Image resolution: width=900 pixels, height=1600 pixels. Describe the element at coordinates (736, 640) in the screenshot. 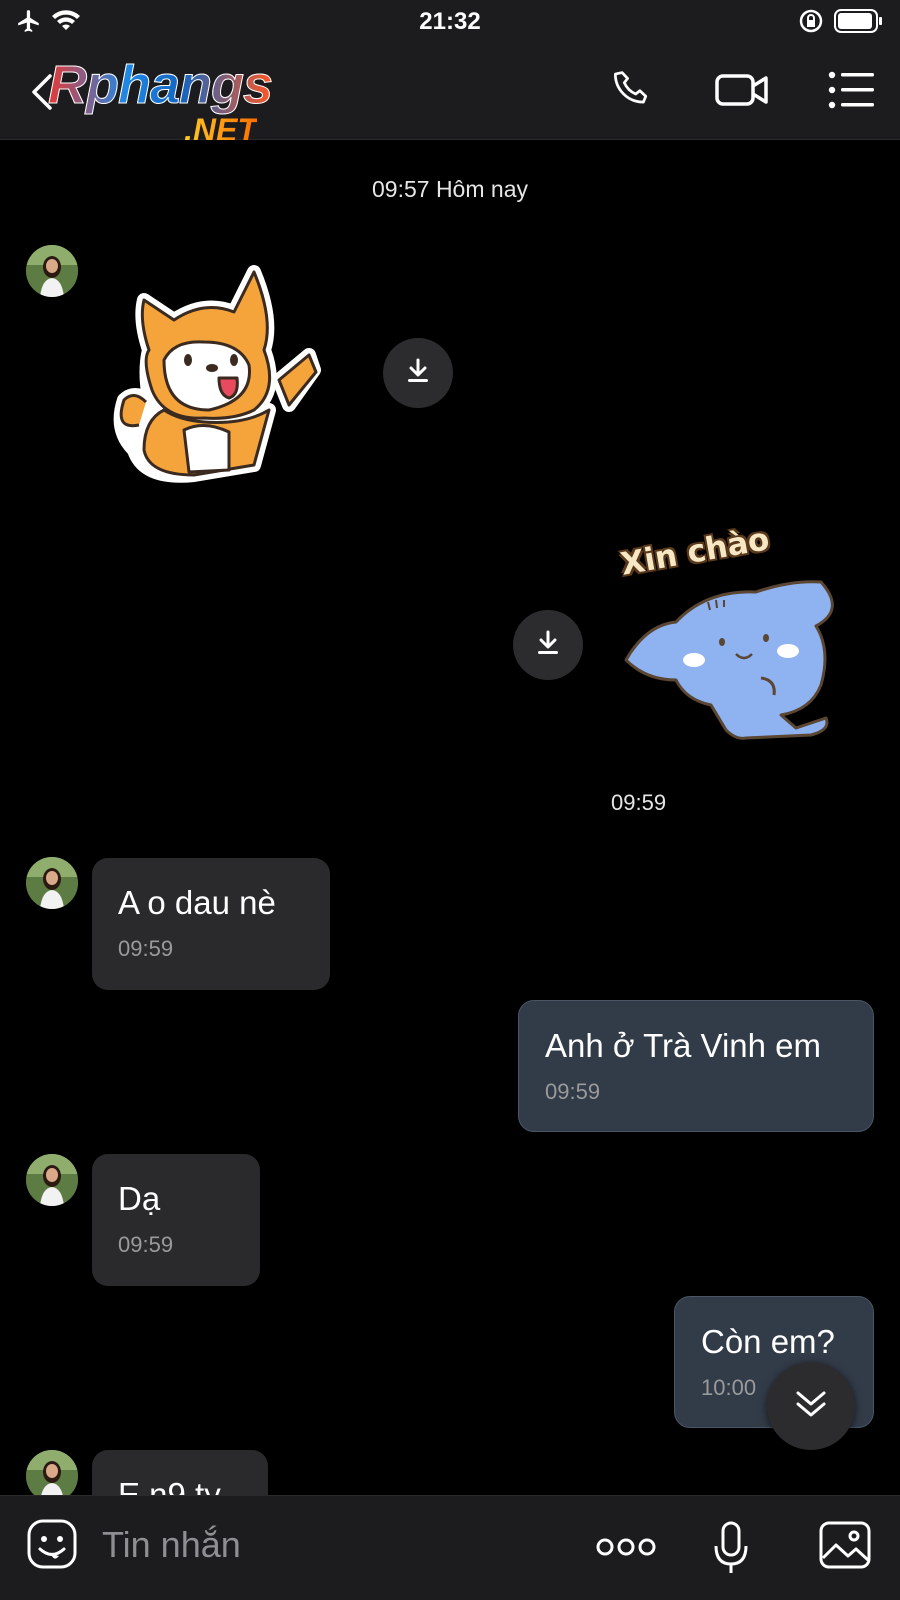

I see `cat-sticker: Xin chào` at that location.